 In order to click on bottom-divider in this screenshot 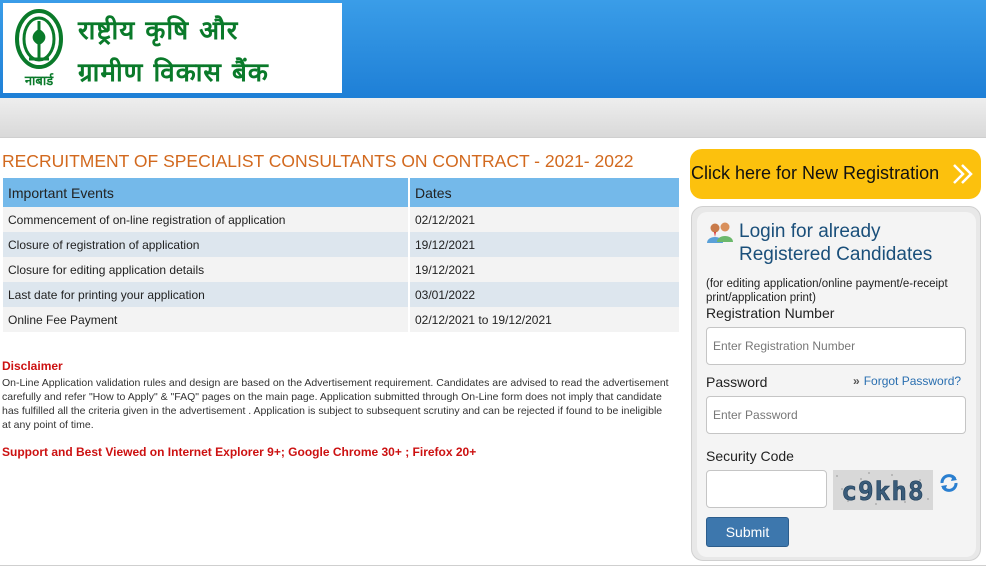, I will do `click(493, 565)`.